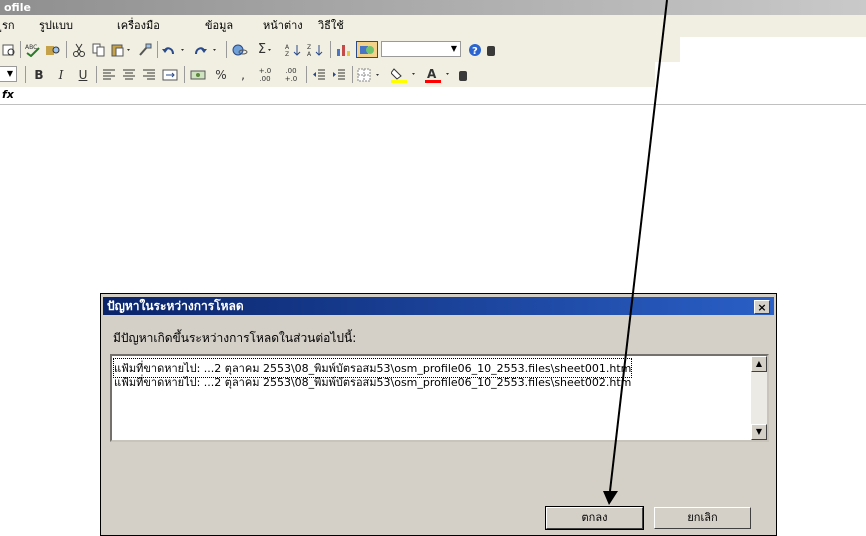 This screenshot has width=866, height=536. I want to click on menu-item-tools: เครื่องมือ, so click(138, 26).